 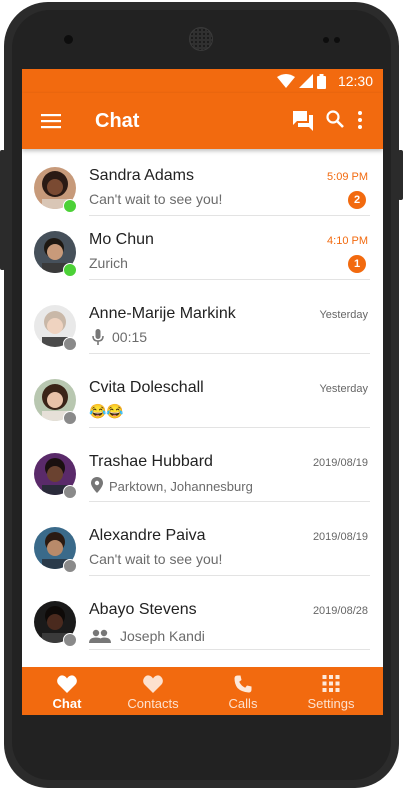 I want to click on contact-name: Mo Chun, so click(x=121, y=239).